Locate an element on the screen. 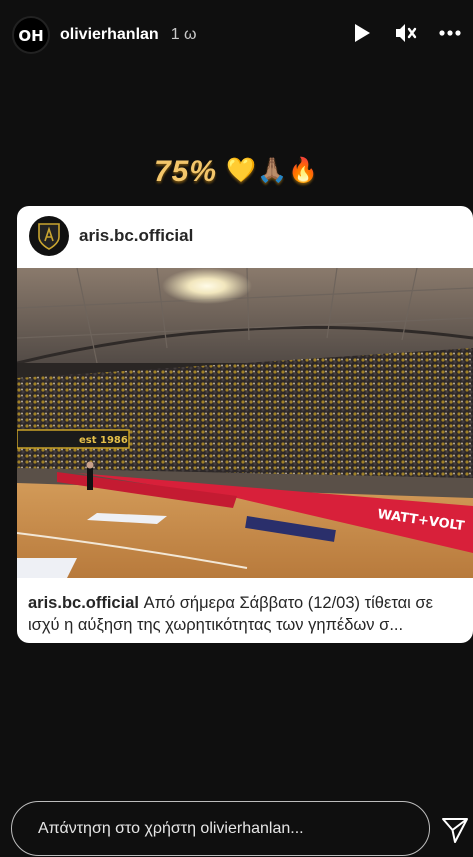 This screenshot has width=473, height=857. post-avatar is located at coordinates (49, 236).